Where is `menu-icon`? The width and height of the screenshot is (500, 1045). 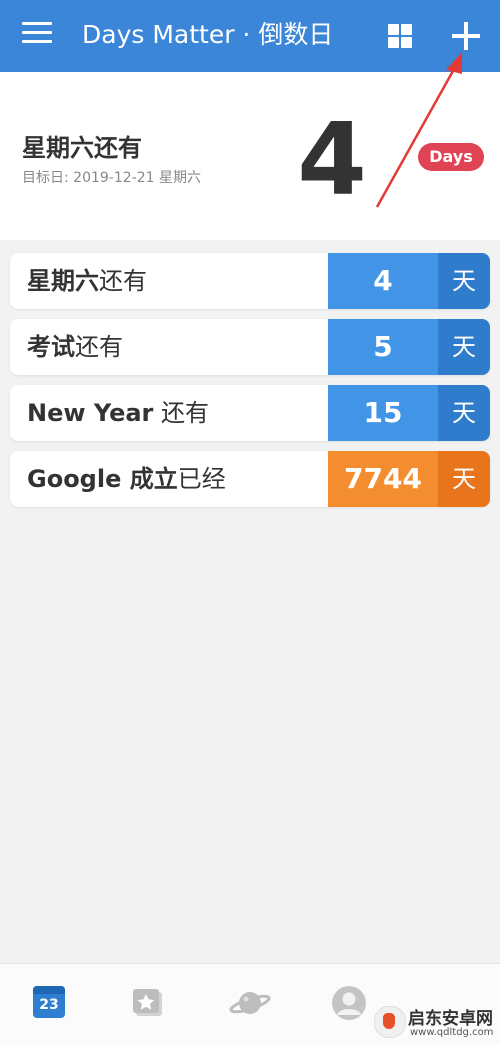 menu-icon is located at coordinates (37, 35).